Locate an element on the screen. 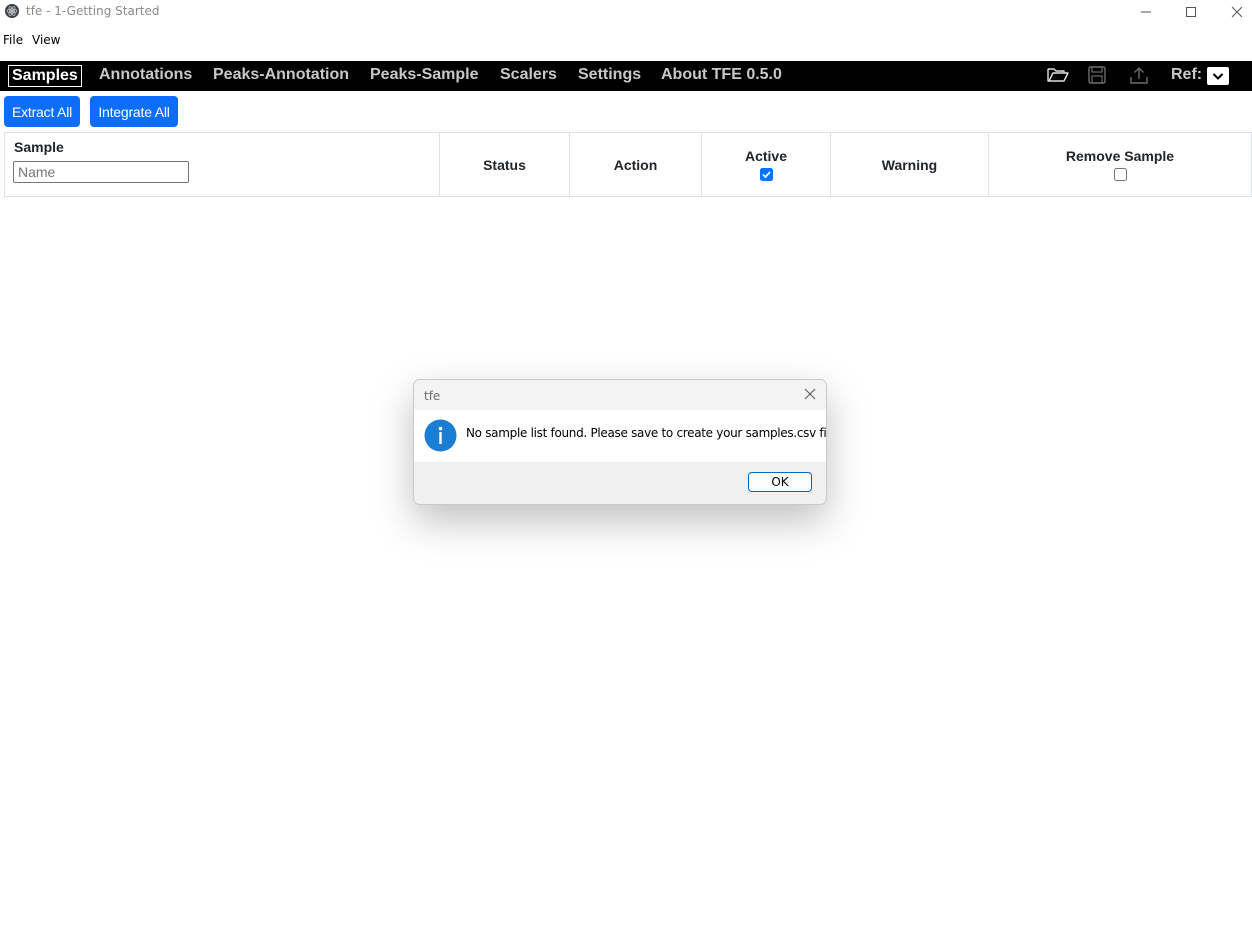 This screenshot has height=938, width=1252. column-warning: Warning is located at coordinates (909, 164).